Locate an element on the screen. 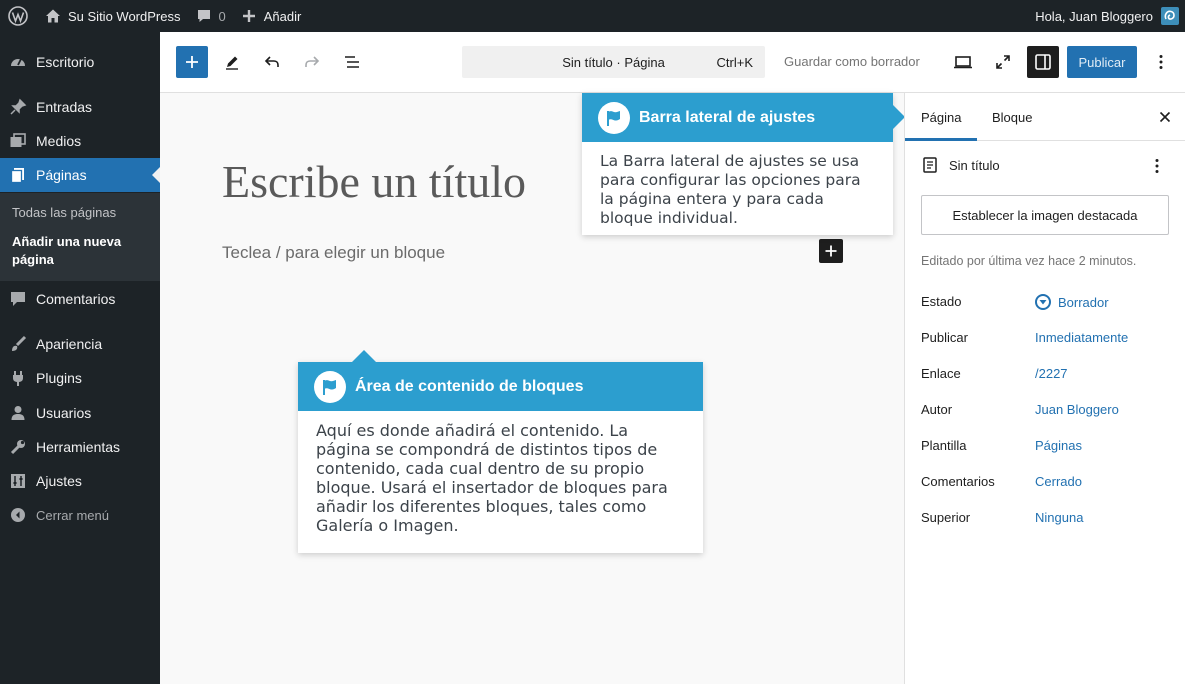  my-account: Hola, Juan Bloggero is located at coordinates (1110, 16).